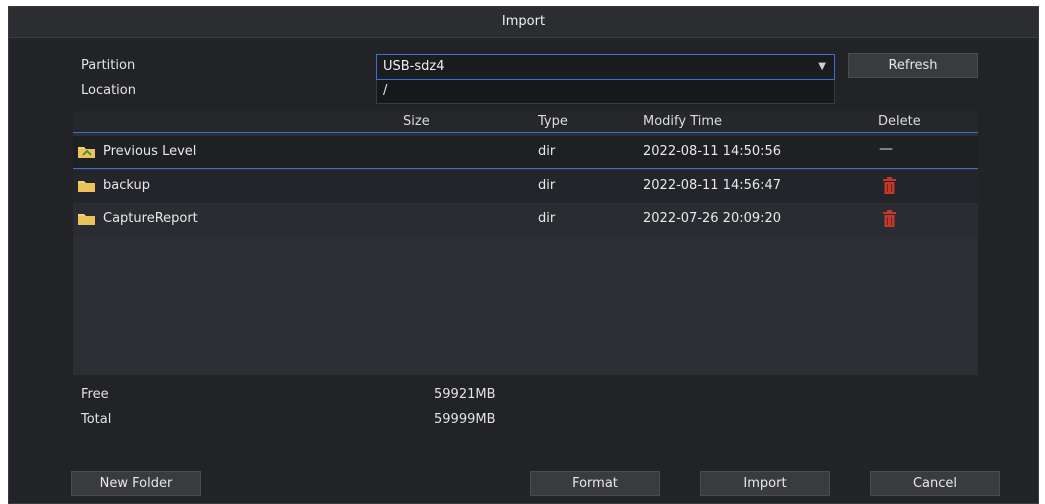  Describe the element at coordinates (935, 483) in the screenshot. I see `cancel-button: Cancel` at that location.